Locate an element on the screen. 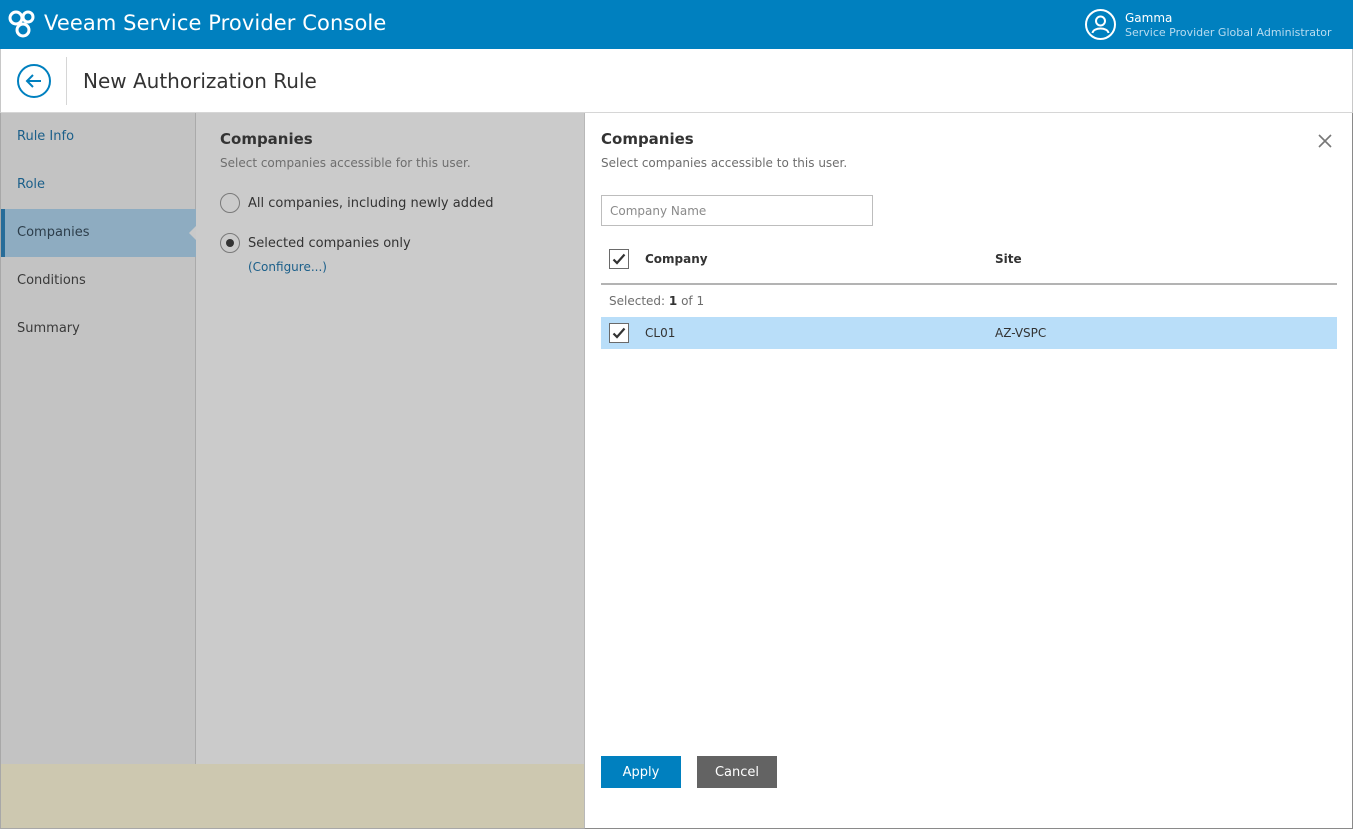  configure-link: (Configure...) is located at coordinates (287, 267).